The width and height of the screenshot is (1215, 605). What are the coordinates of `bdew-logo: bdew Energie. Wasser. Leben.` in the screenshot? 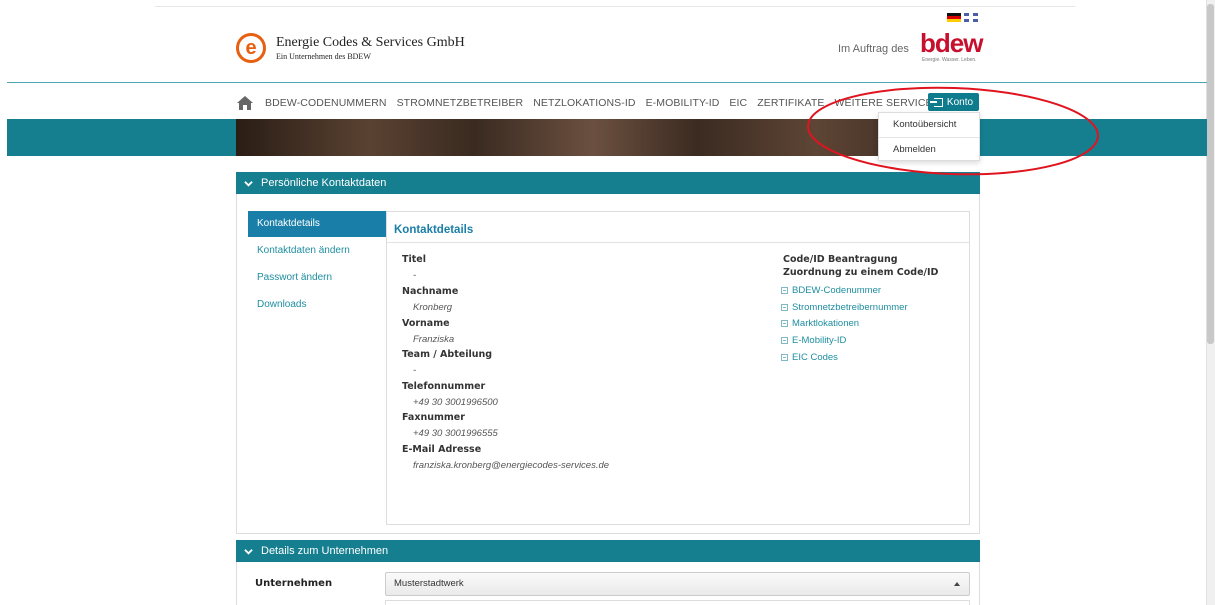 It's located at (951, 45).